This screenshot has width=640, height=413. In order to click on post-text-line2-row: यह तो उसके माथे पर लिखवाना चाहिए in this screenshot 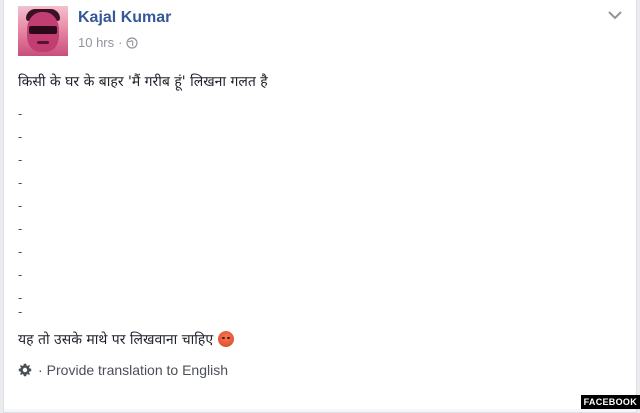, I will do `click(126, 339)`.